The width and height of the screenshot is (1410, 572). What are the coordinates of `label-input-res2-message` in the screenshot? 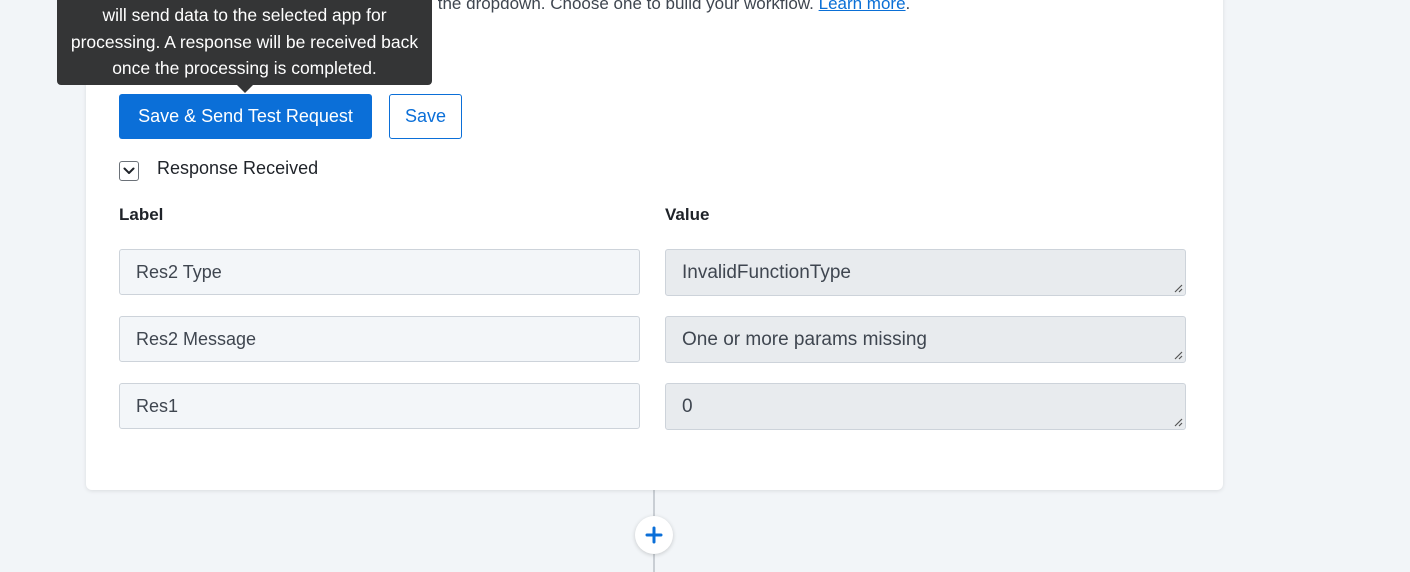 It's located at (379, 339).